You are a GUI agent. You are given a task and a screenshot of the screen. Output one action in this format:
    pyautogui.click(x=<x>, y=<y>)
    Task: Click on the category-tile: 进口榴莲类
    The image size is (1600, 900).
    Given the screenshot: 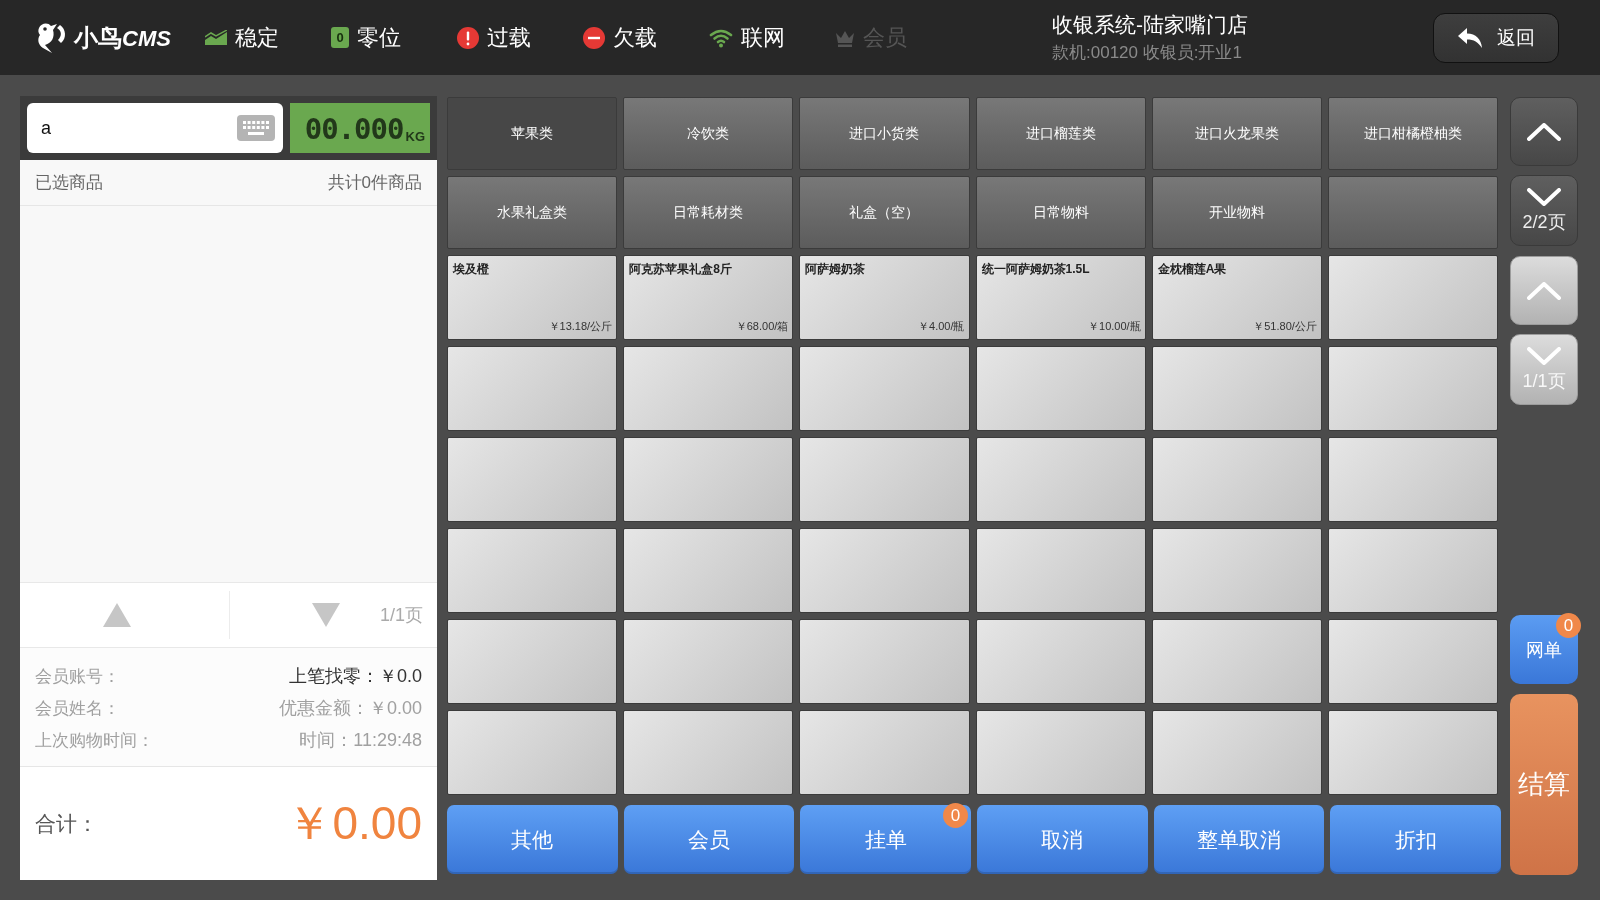 What is the action you would take?
    pyautogui.click(x=1060, y=133)
    